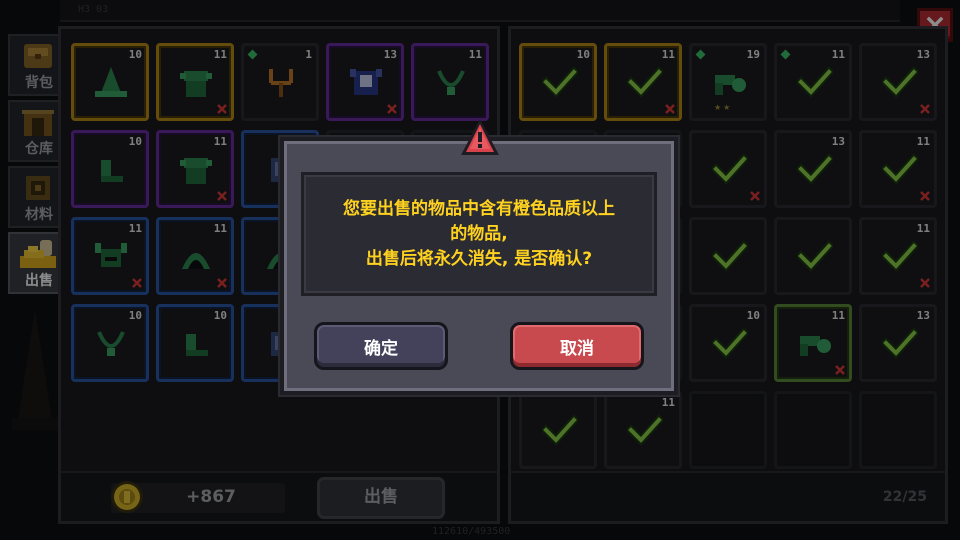  I want to click on dialog-message-box: 您要出售的物品中含有橙色品质以上 的物品, 出售后将永久消失, 是否确认?, so click(479, 234).